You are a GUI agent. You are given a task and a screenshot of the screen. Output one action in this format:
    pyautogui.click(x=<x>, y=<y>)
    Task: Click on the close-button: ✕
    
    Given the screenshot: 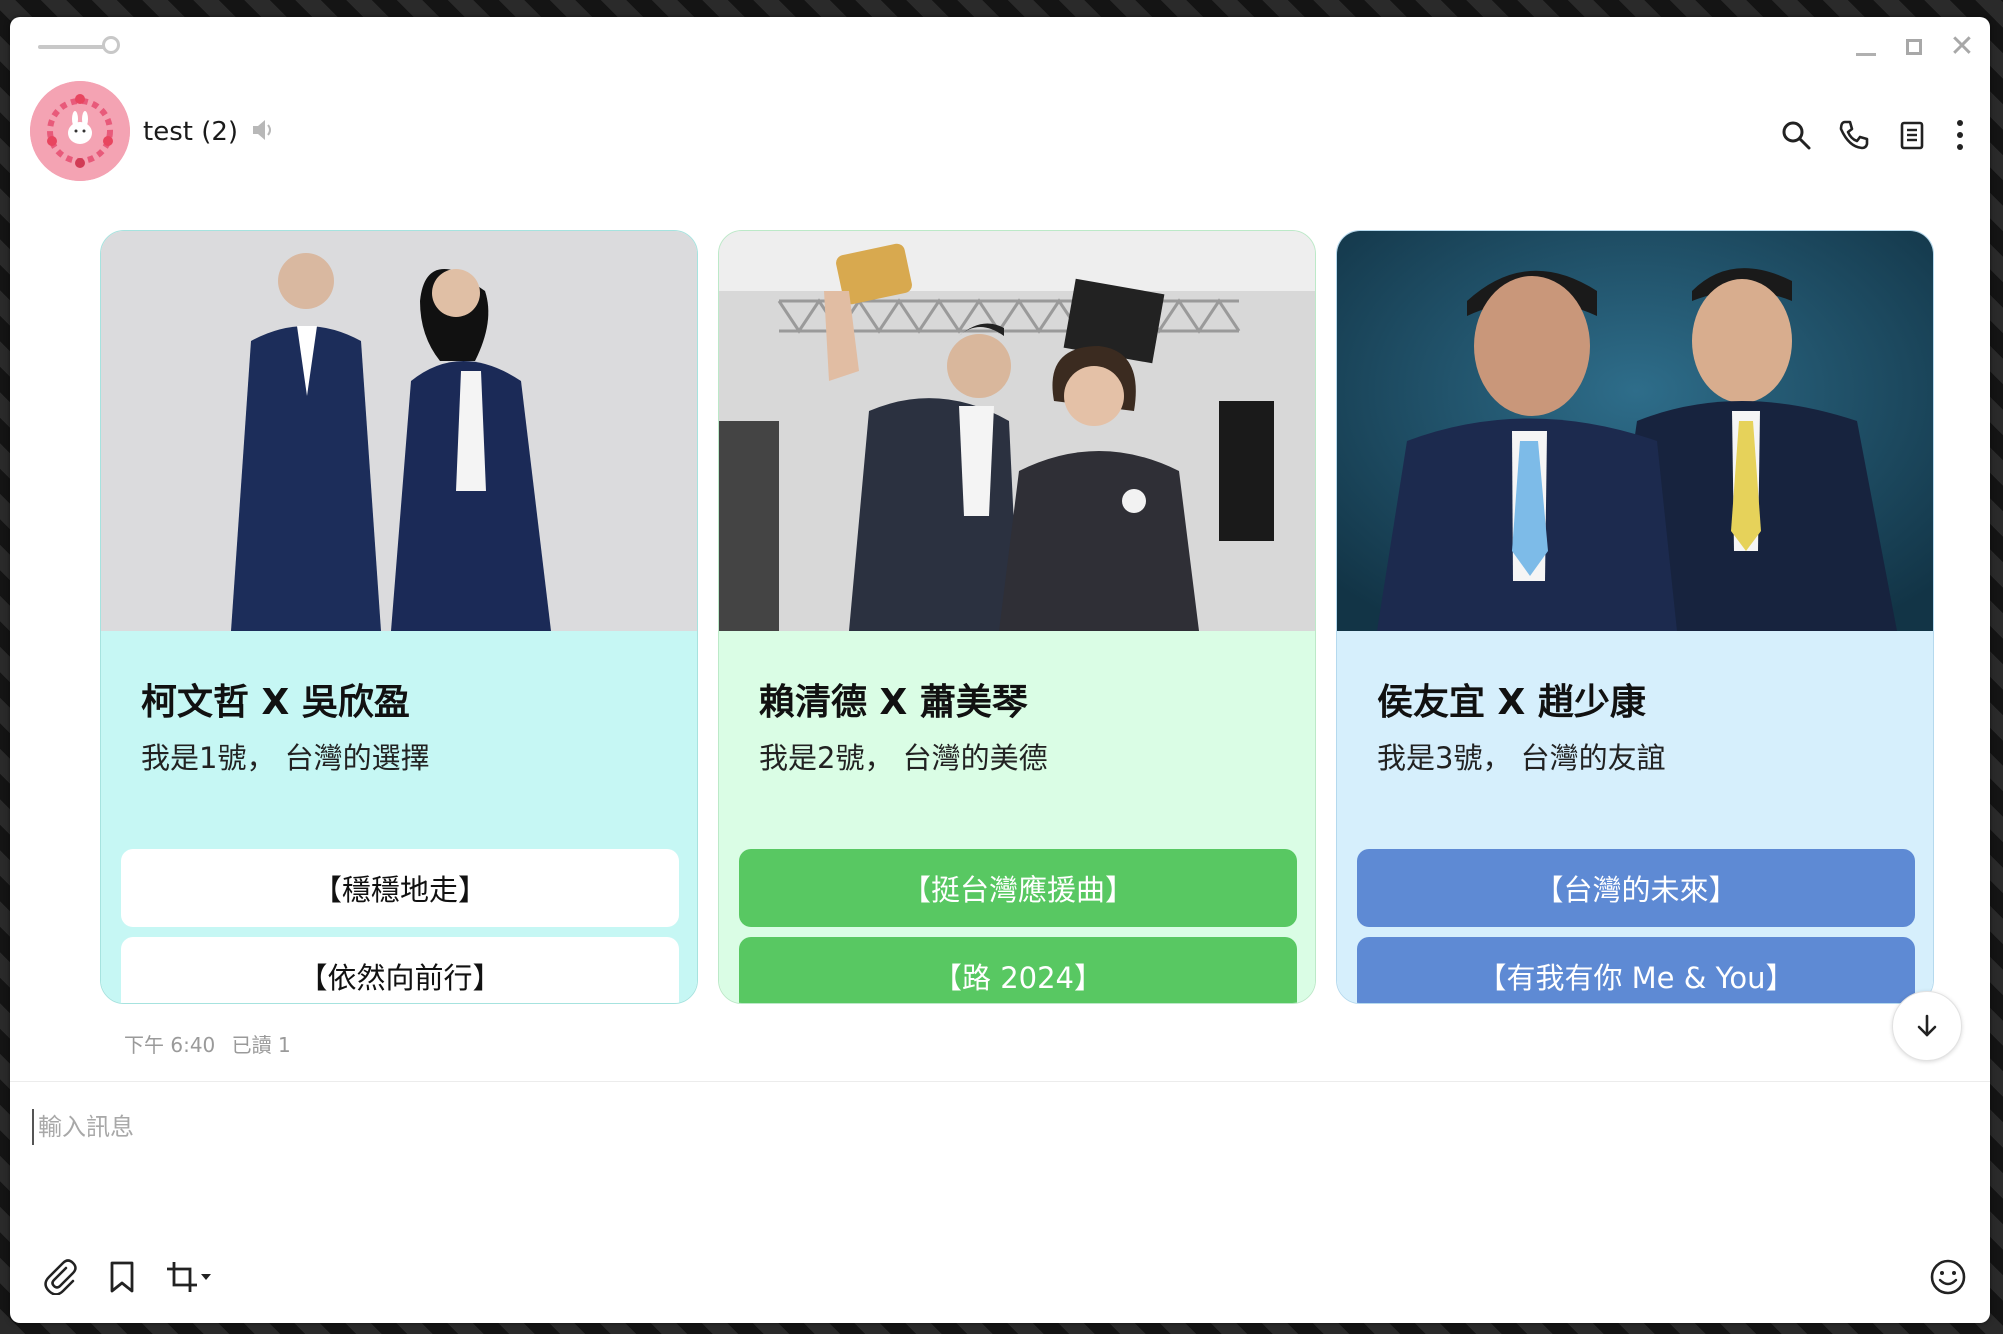 What is the action you would take?
    pyautogui.click(x=1962, y=47)
    